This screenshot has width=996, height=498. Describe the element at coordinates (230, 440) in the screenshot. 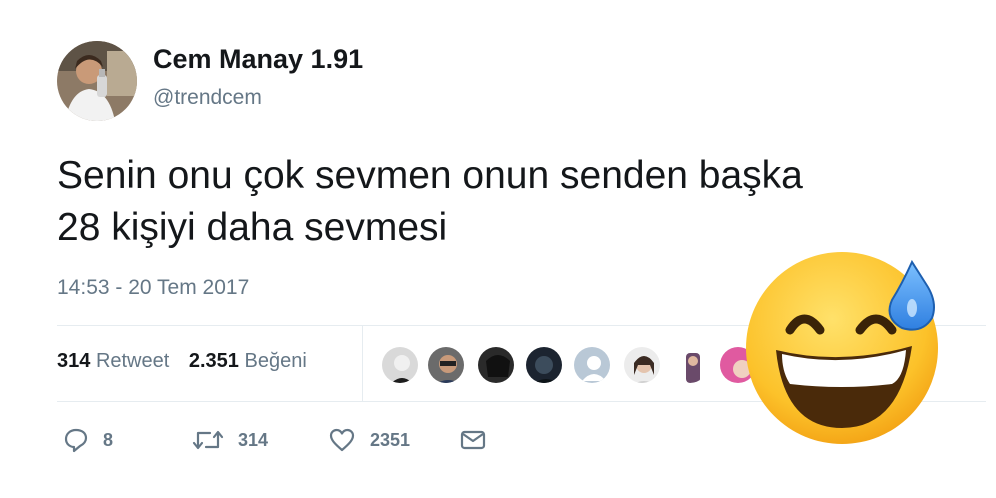

I see `retweet-button: 314` at that location.